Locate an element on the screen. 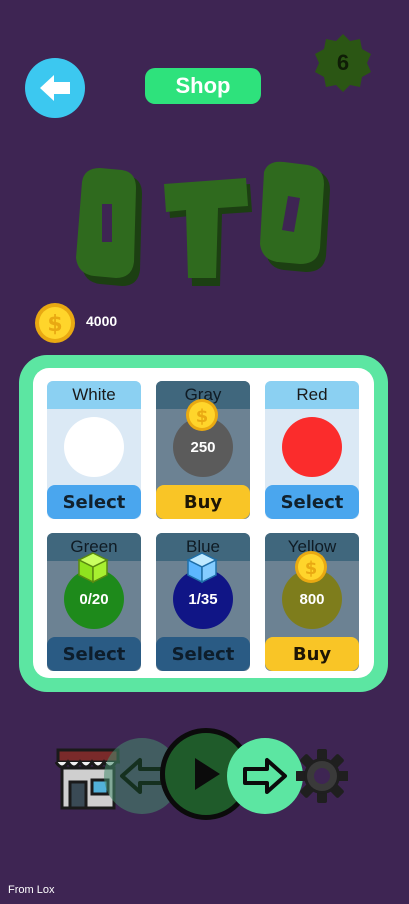 This screenshot has height=904, width=409. item-progress: 0/20 is located at coordinates (94, 599).